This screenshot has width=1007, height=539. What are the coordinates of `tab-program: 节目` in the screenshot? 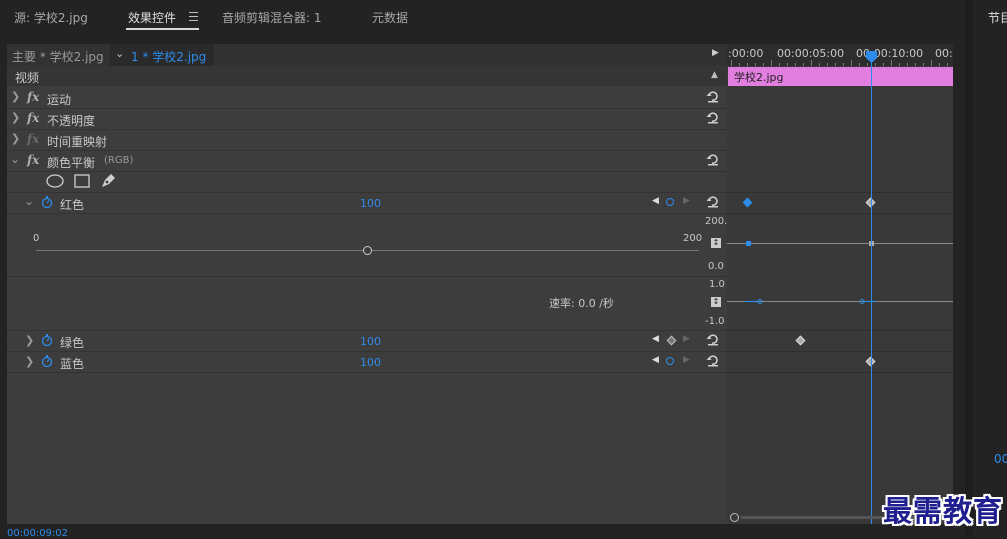 It's located at (997, 17).